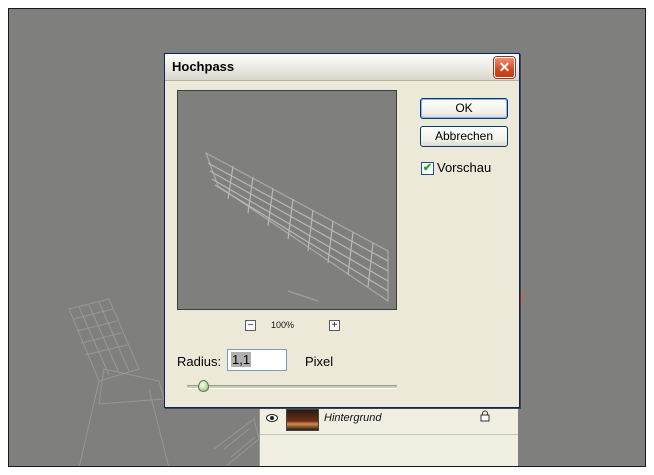  What do you see at coordinates (203, 66) in the screenshot?
I see `dialog-title: Hochpass` at bounding box center [203, 66].